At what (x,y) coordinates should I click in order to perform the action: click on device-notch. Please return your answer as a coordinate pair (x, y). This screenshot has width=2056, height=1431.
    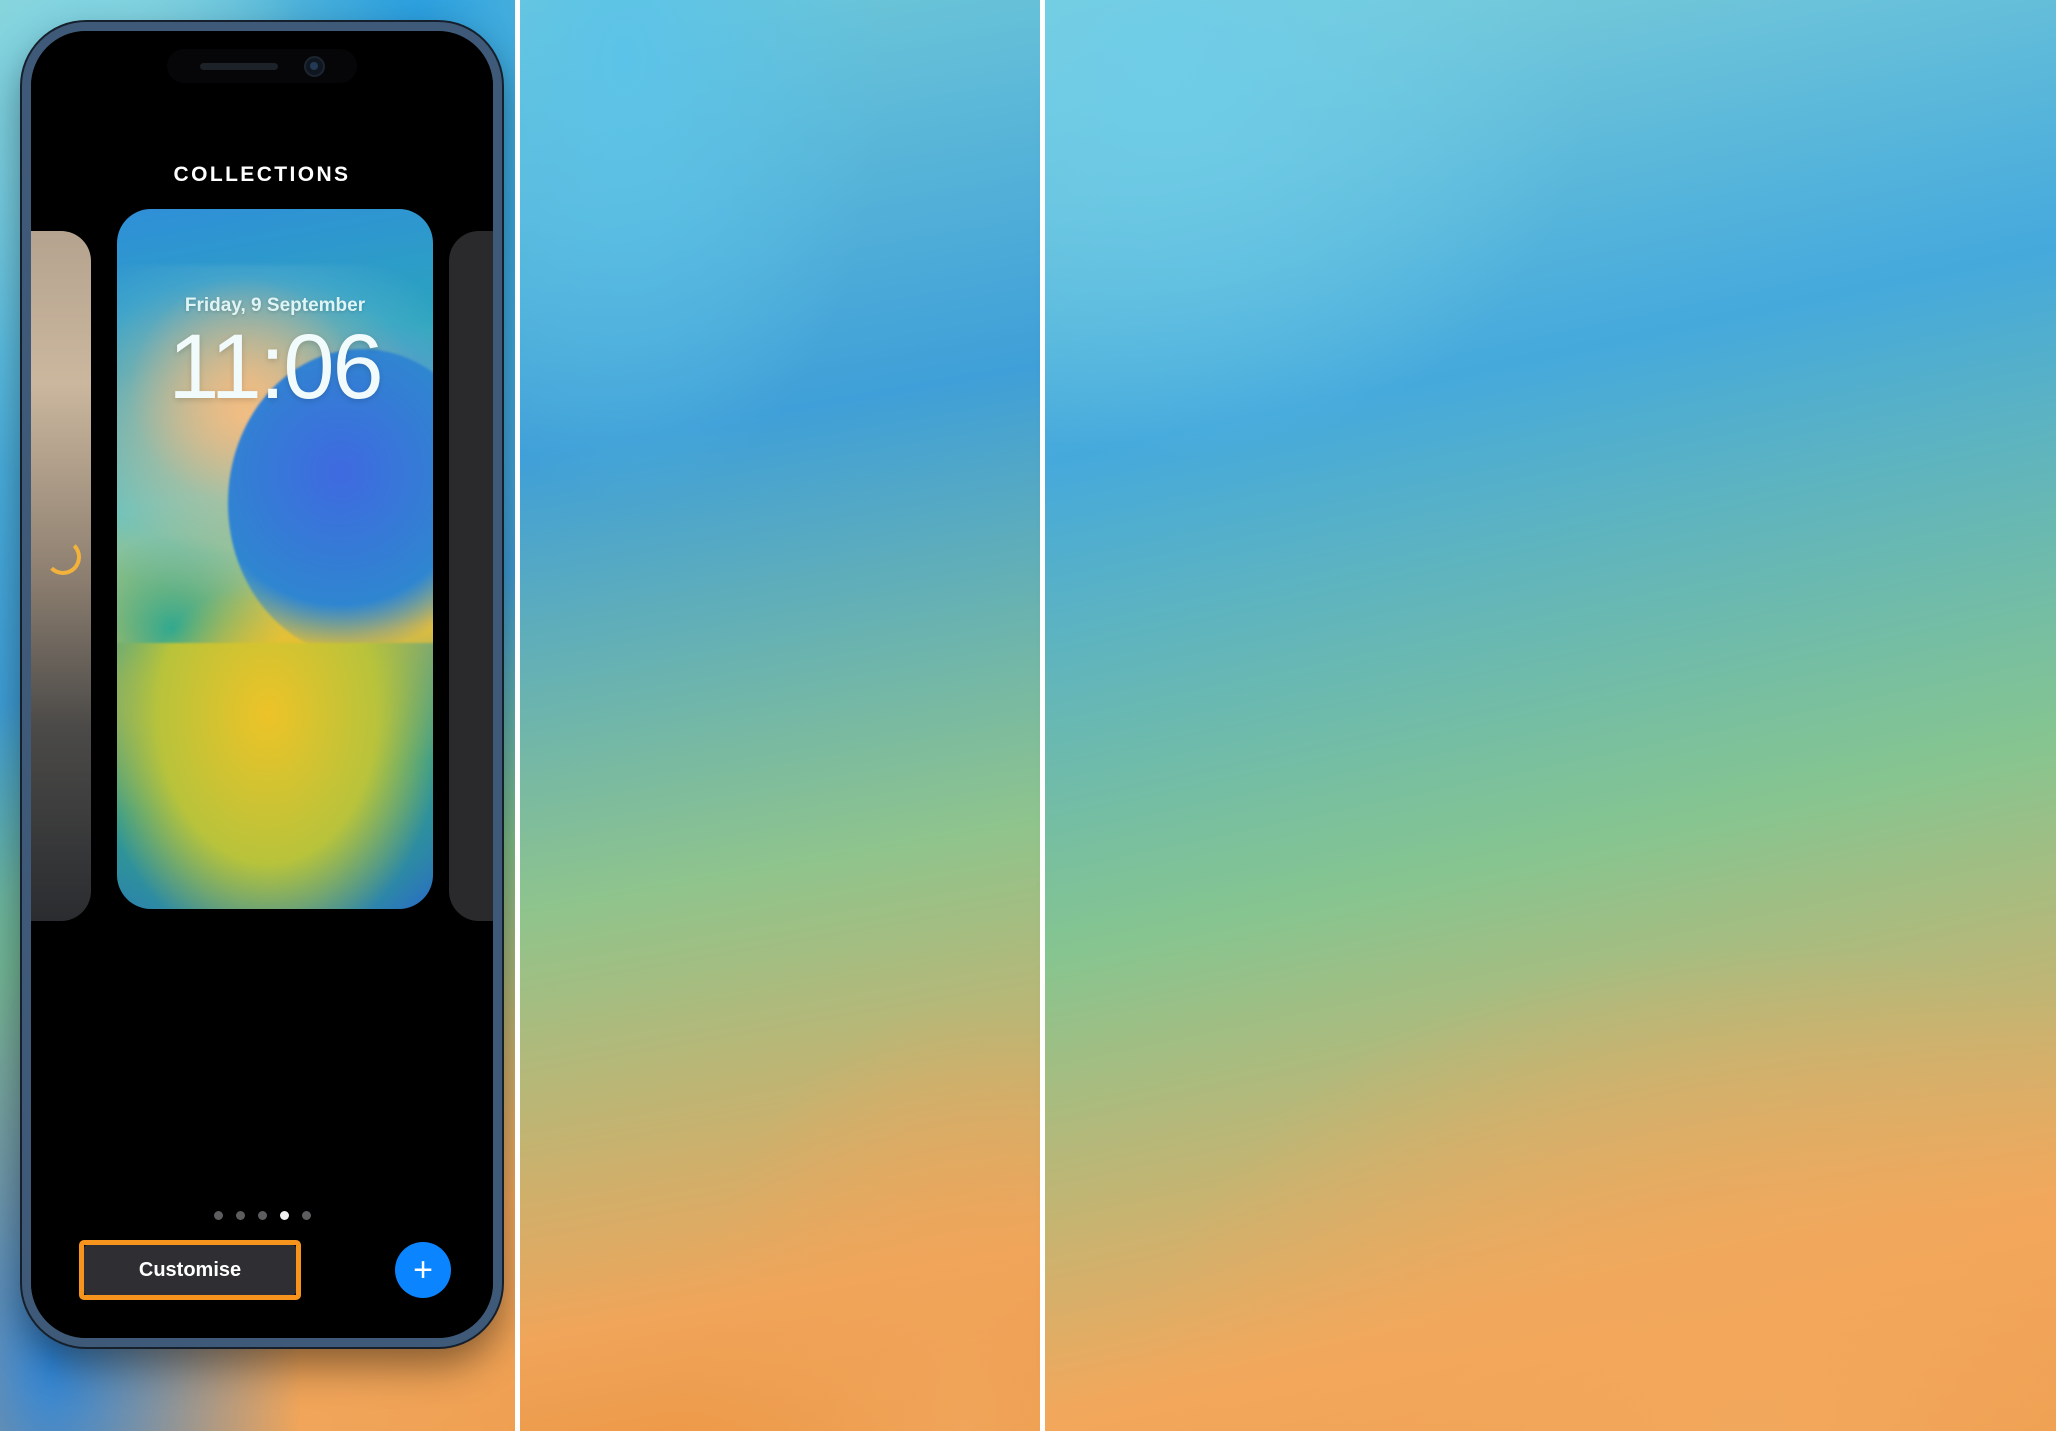
    Looking at the image, I should click on (262, 66).